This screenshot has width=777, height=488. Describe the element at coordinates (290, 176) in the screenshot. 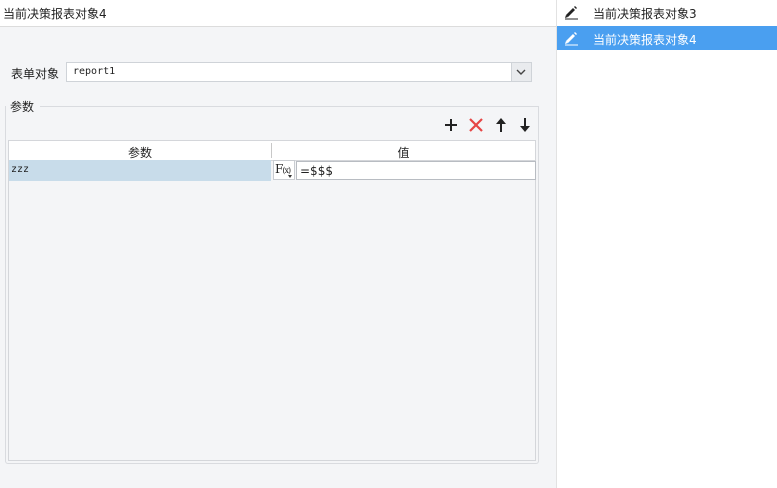

I see `triangle-down-icon` at that location.